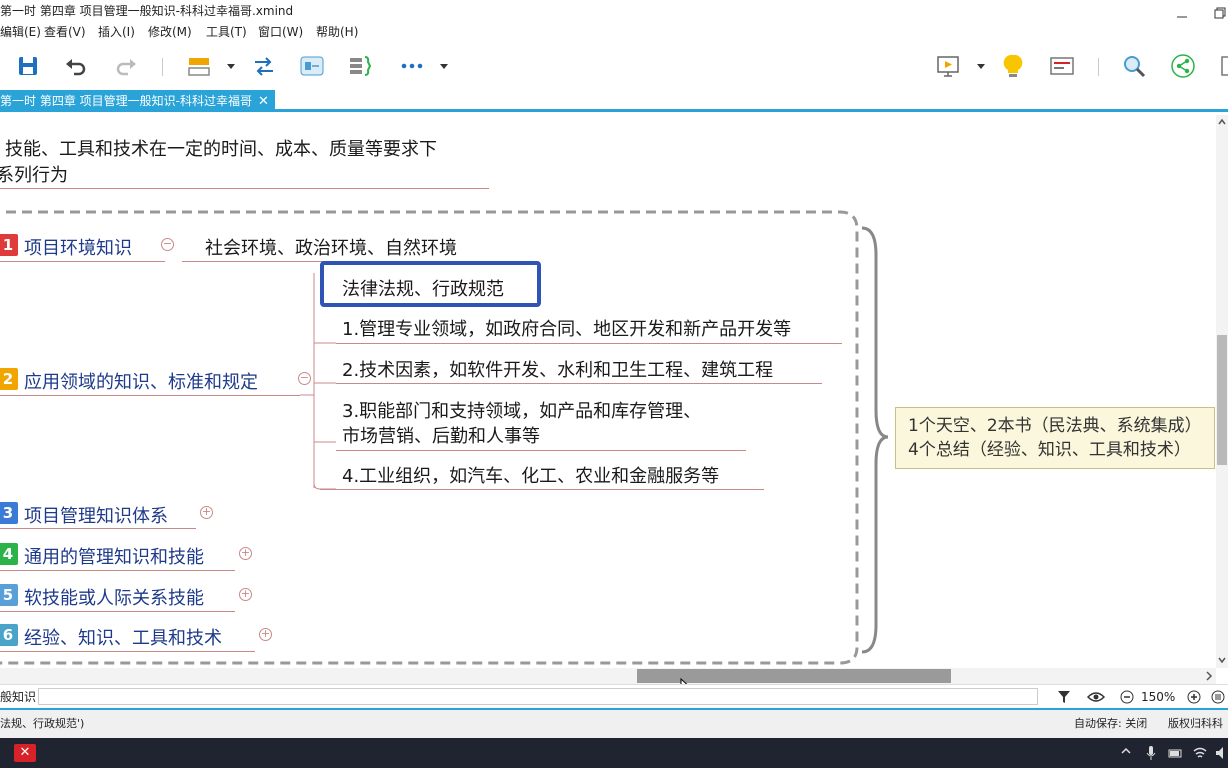 This screenshot has width=1228, height=768. What do you see at coordinates (1176, 753) in the screenshot?
I see `battery-icon` at bounding box center [1176, 753].